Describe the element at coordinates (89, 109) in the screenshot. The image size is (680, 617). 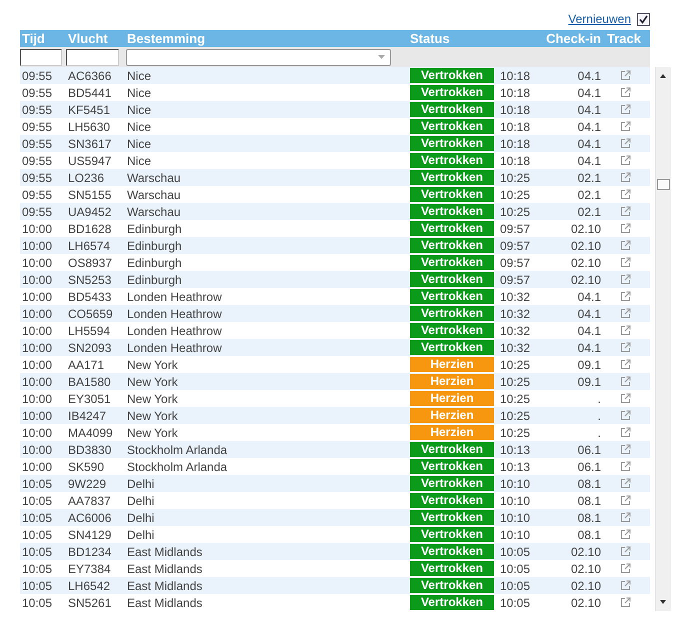
I see `flight-number: KF5451` at that location.